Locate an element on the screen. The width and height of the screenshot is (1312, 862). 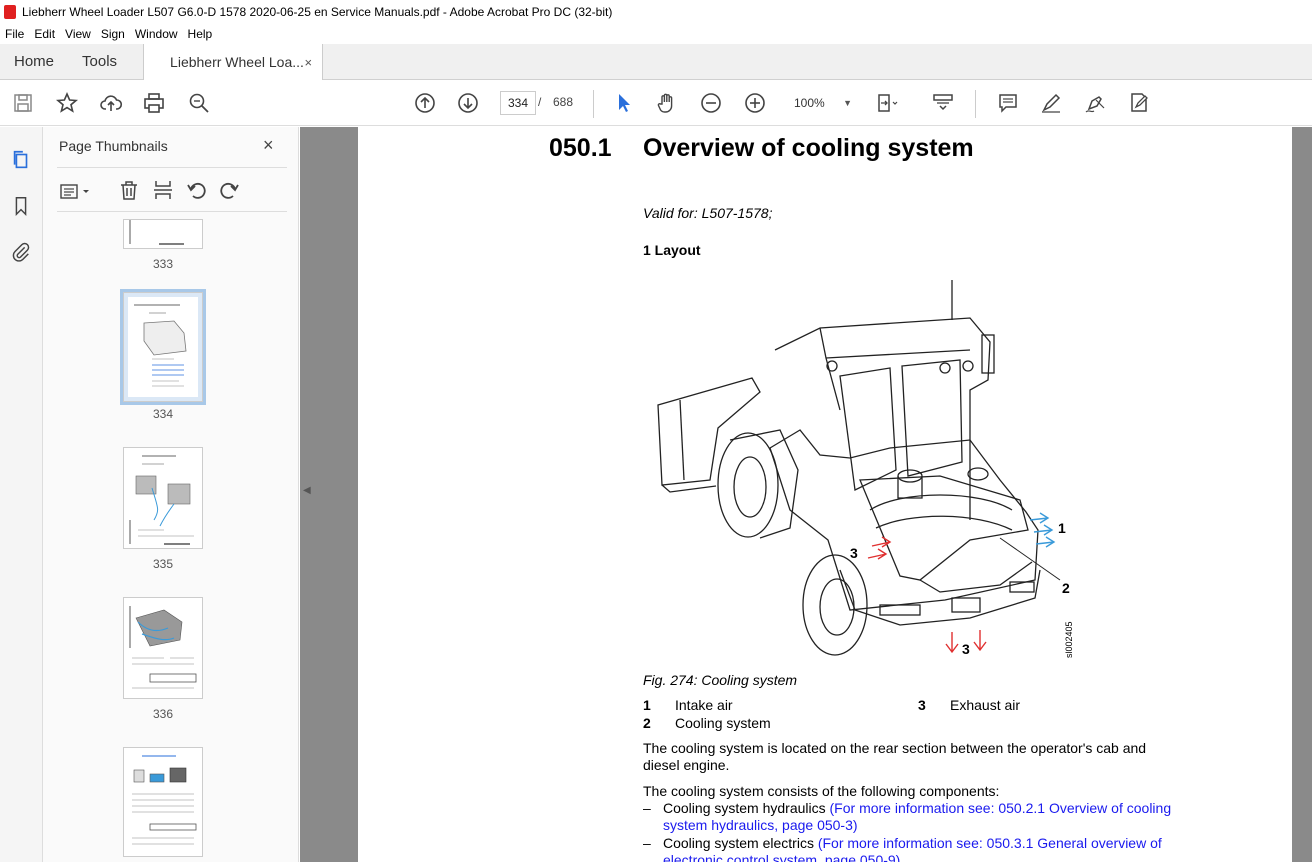
page-number-input: 334 is located at coordinates (518, 103).